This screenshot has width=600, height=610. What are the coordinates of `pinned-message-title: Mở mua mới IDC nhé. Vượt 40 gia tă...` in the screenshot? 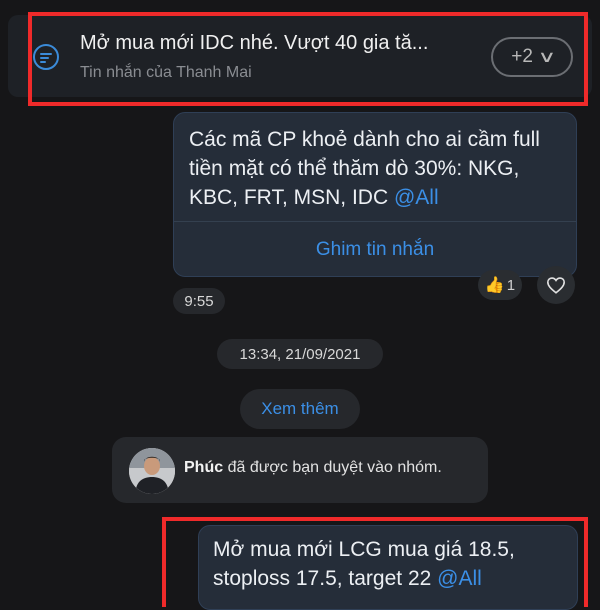 It's located at (254, 43).